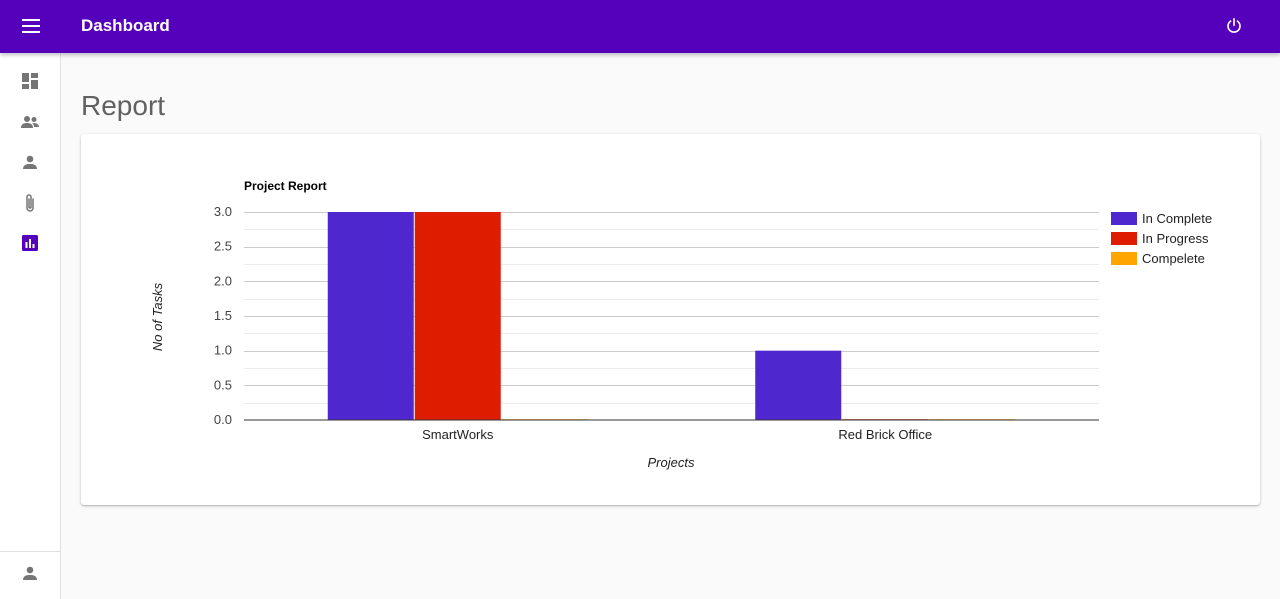 This screenshot has width=1280, height=599. What do you see at coordinates (125, 25) in the screenshot?
I see `app-title: Dashboard` at bounding box center [125, 25].